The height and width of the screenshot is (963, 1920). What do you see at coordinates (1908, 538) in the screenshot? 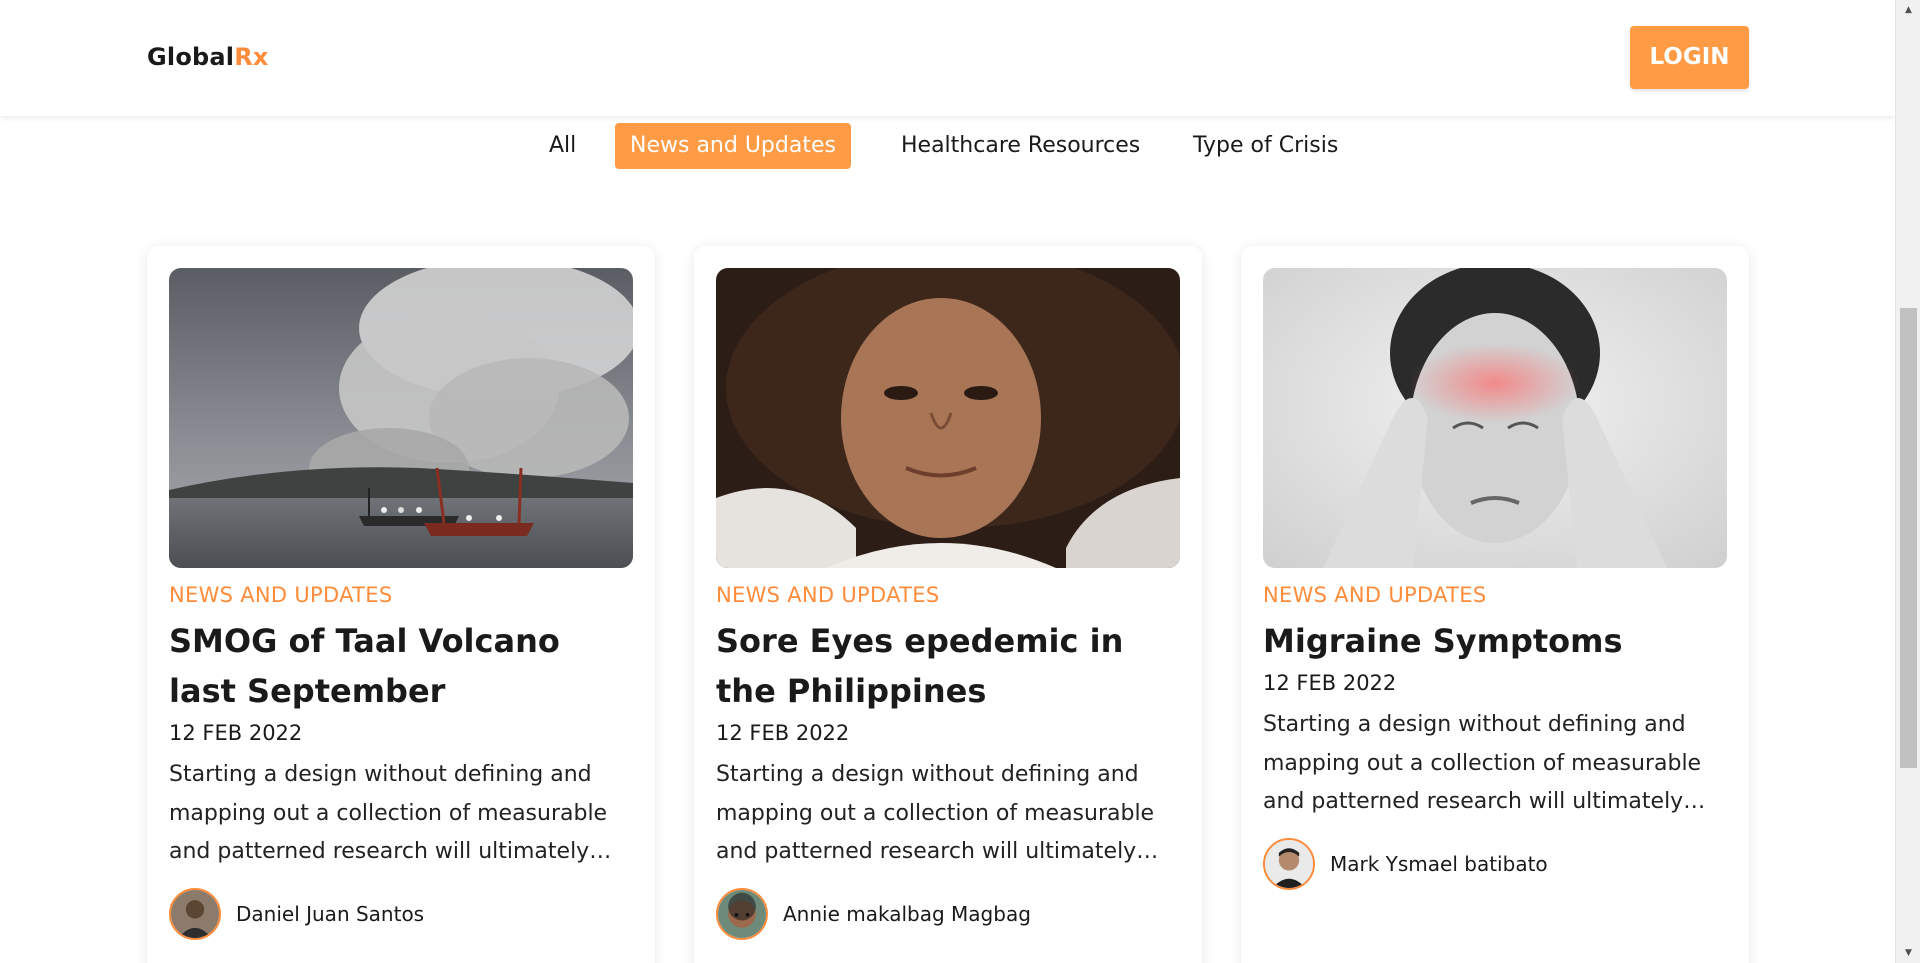
I see `scrollbar-thumb` at bounding box center [1908, 538].